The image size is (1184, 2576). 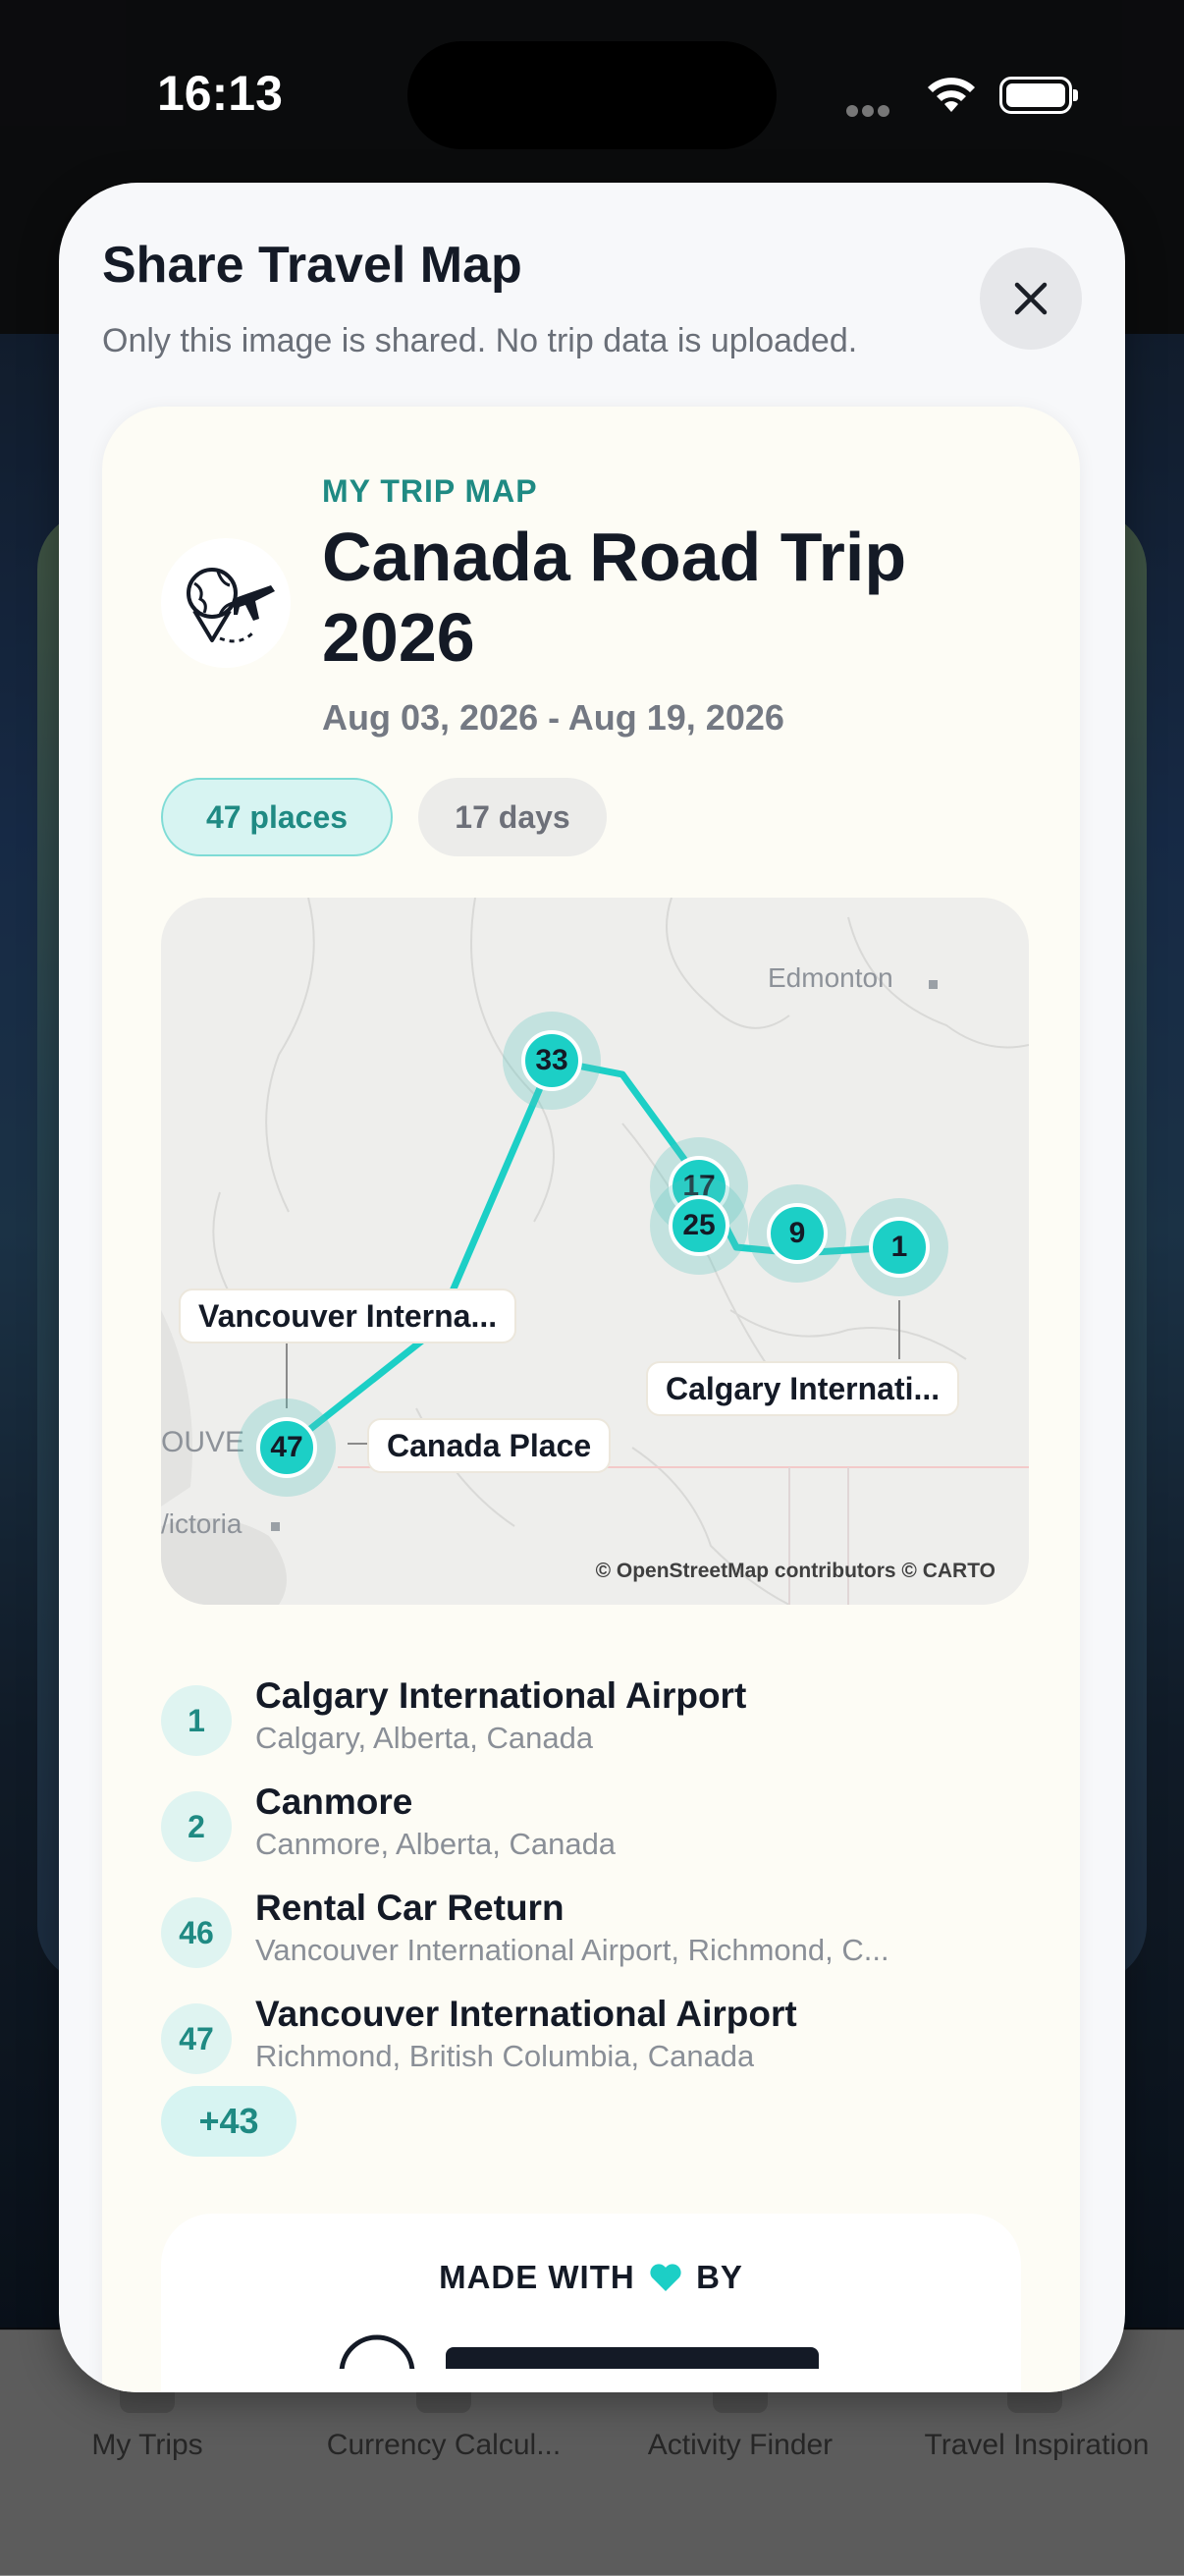 What do you see at coordinates (592, 95) in the screenshot?
I see `dynamic-island` at bounding box center [592, 95].